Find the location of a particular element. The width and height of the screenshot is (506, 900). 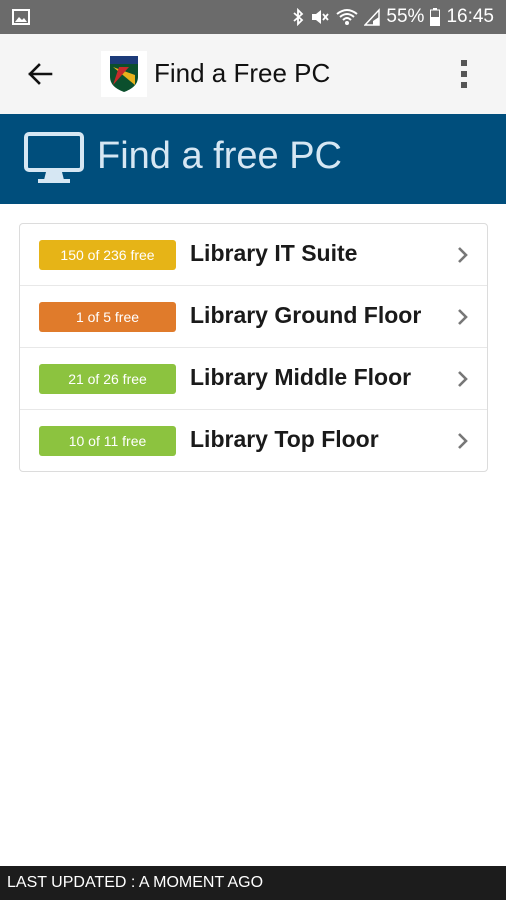

battery-percent: 55% is located at coordinates (405, 16).